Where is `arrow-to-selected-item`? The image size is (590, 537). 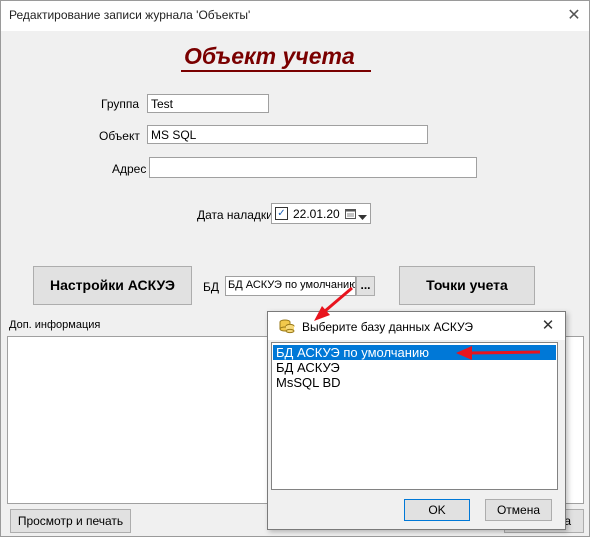
arrow-to-selected-item is located at coordinates (498, 353).